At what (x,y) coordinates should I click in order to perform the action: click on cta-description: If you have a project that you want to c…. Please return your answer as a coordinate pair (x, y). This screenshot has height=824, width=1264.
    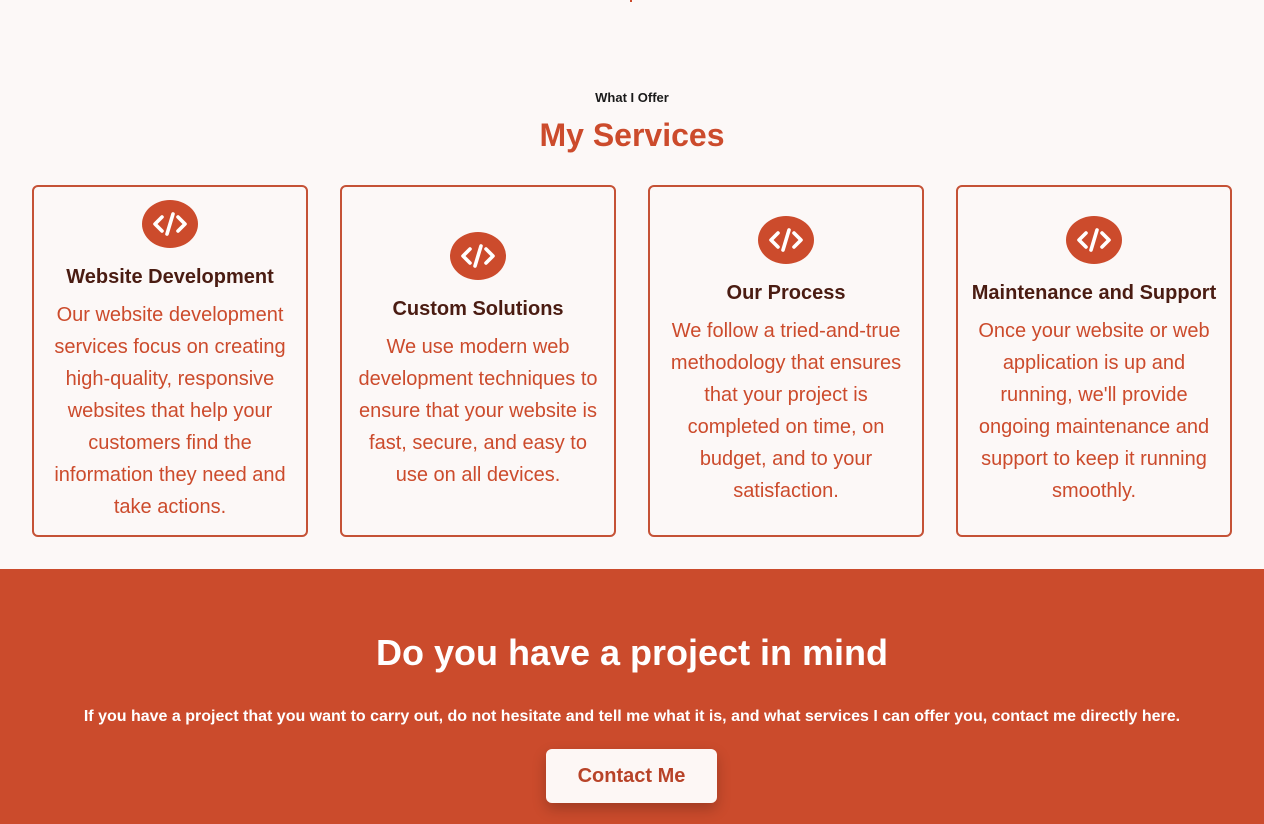
    Looking at the image, I should click on (632, 716).